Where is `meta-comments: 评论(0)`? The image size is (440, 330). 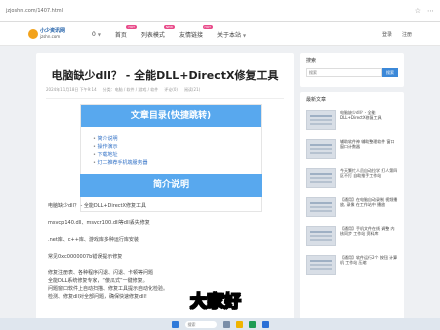
meta-comments: 评论(0) is located at coordinates (171, 90).